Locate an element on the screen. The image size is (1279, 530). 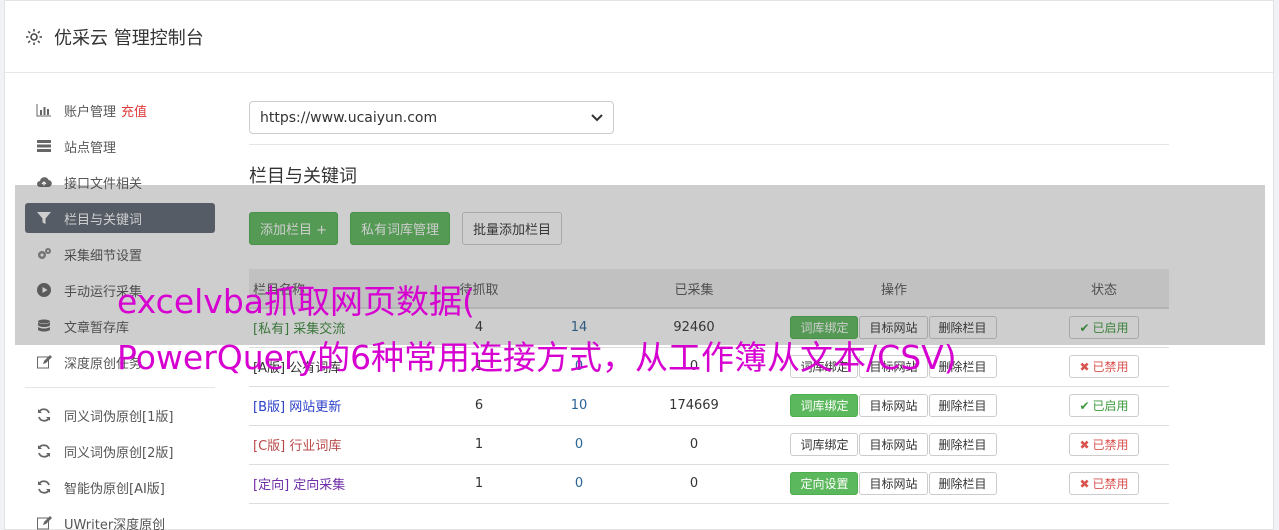
status-label: 已启用 is located at coordinates (1110, 406).